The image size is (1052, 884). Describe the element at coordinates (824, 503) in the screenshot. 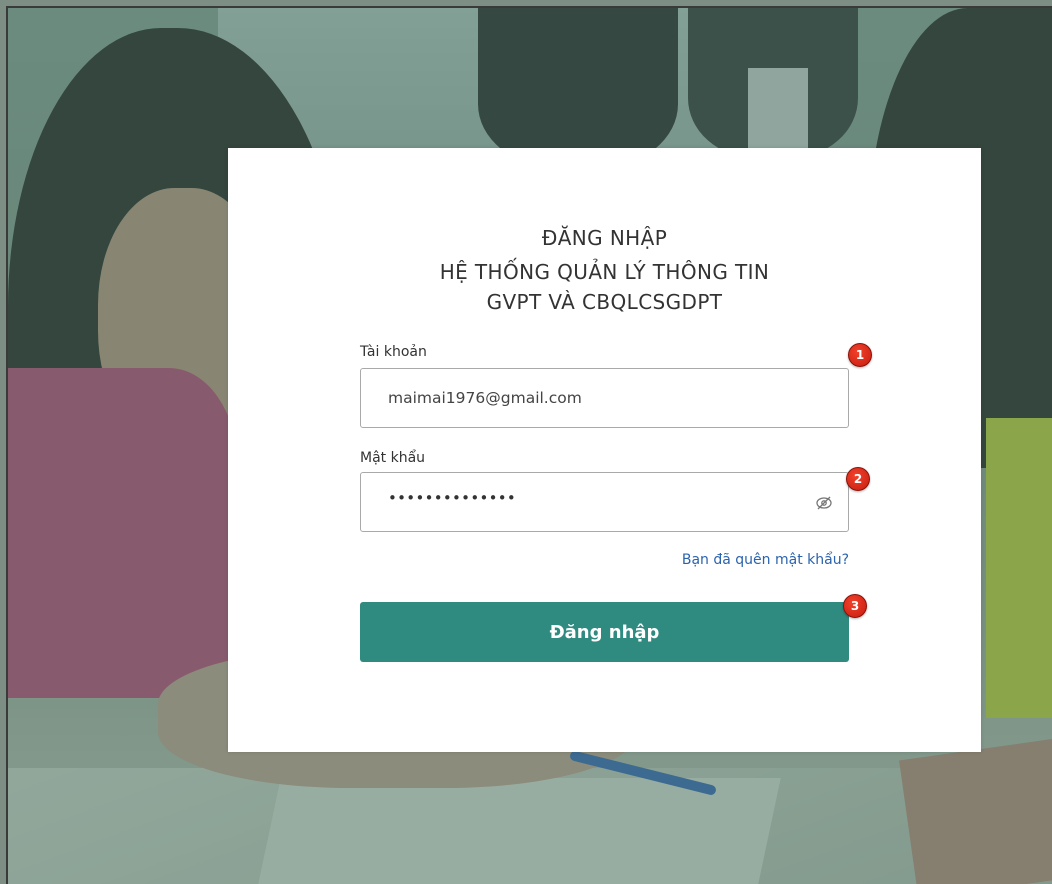

I see `eye-slash-icon` at that location.